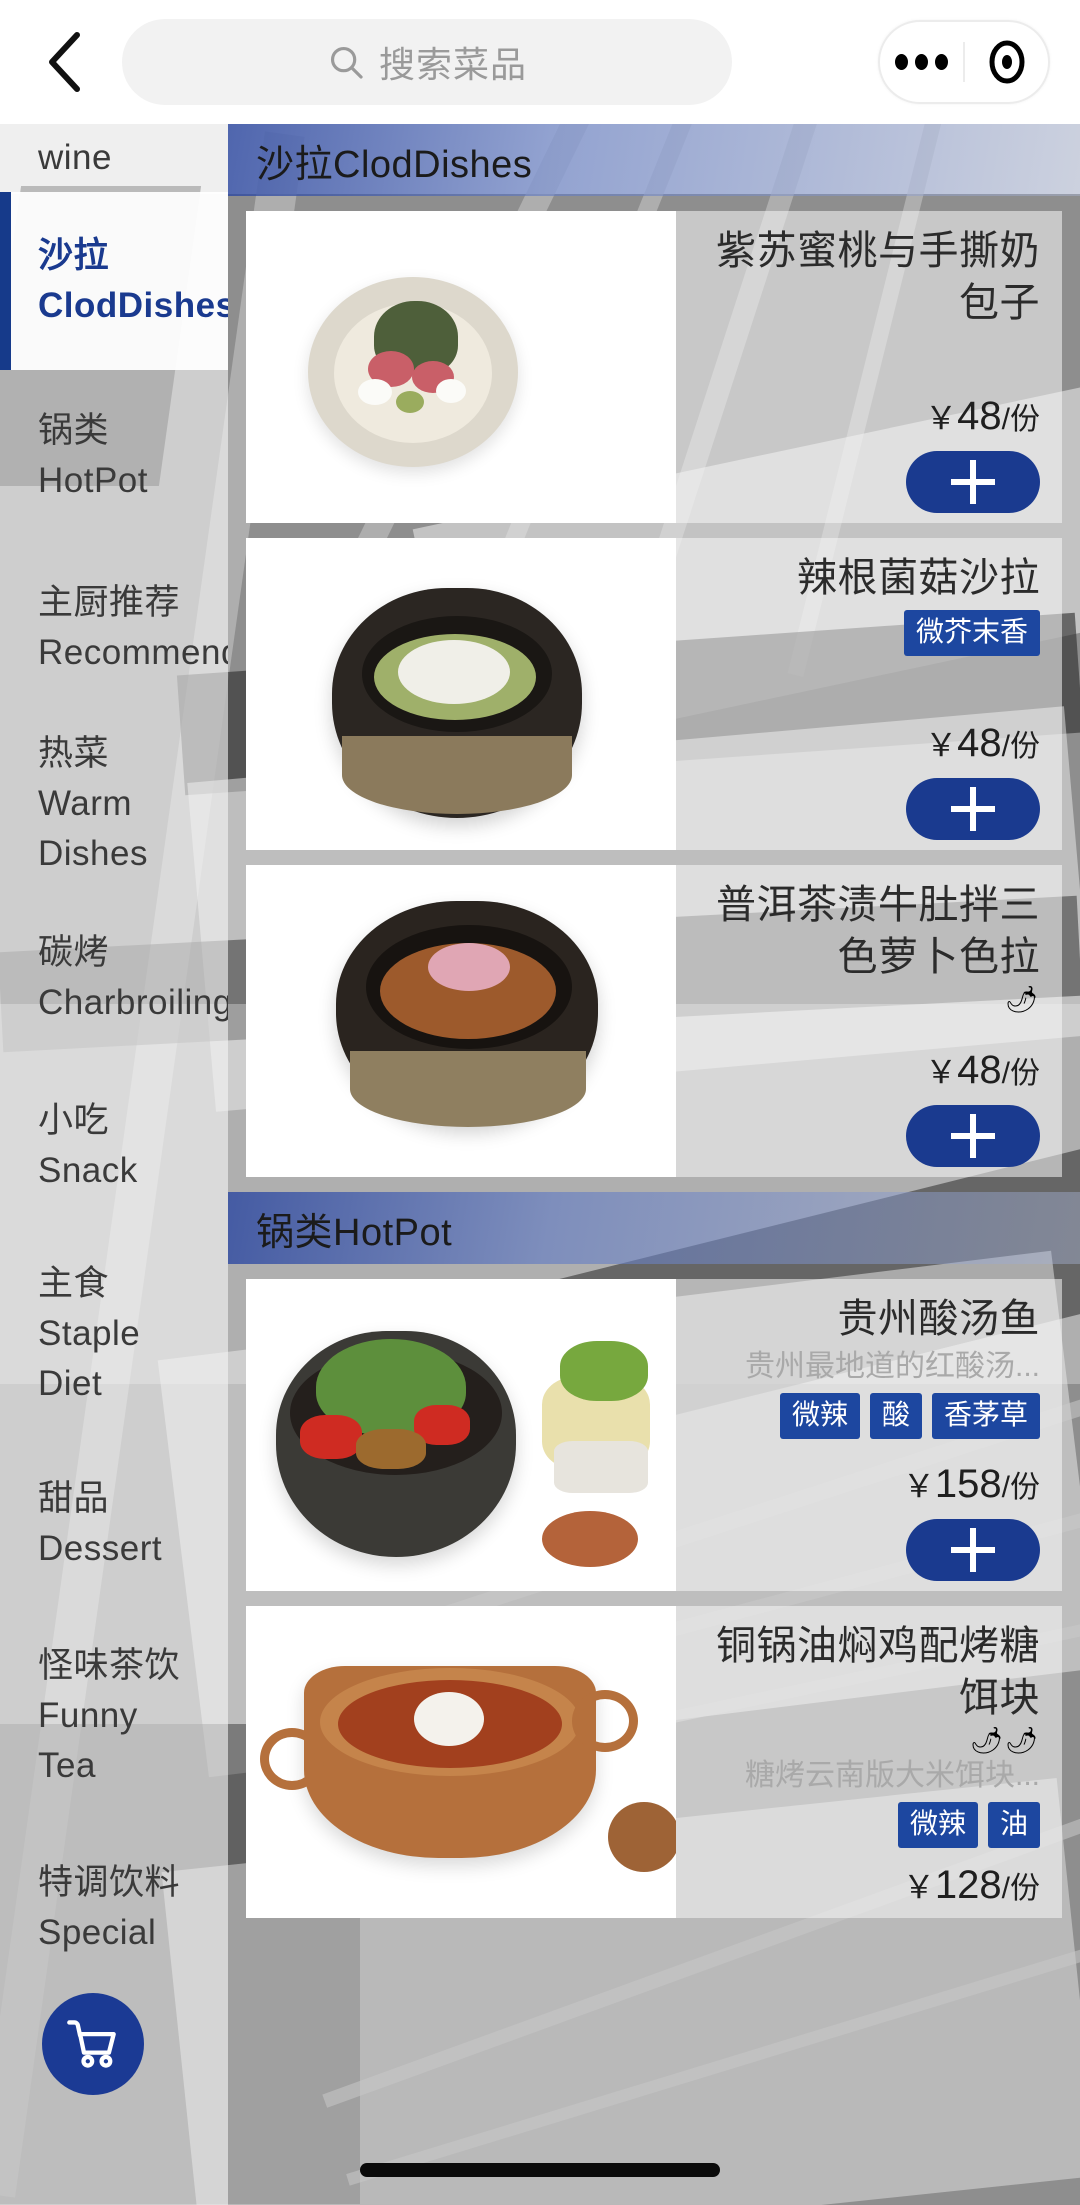  I want to click on sidebar-item-label-en: wine, so click(75, 157).